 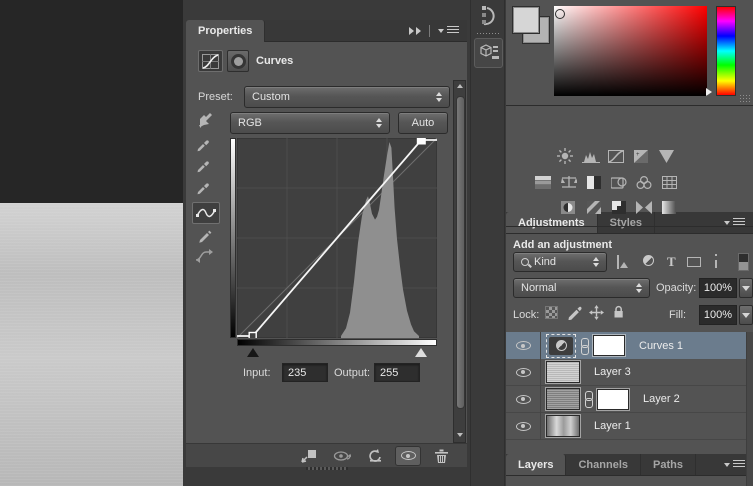 I want to click on opacity-value-field: 100%, so click(x=718, y=288).